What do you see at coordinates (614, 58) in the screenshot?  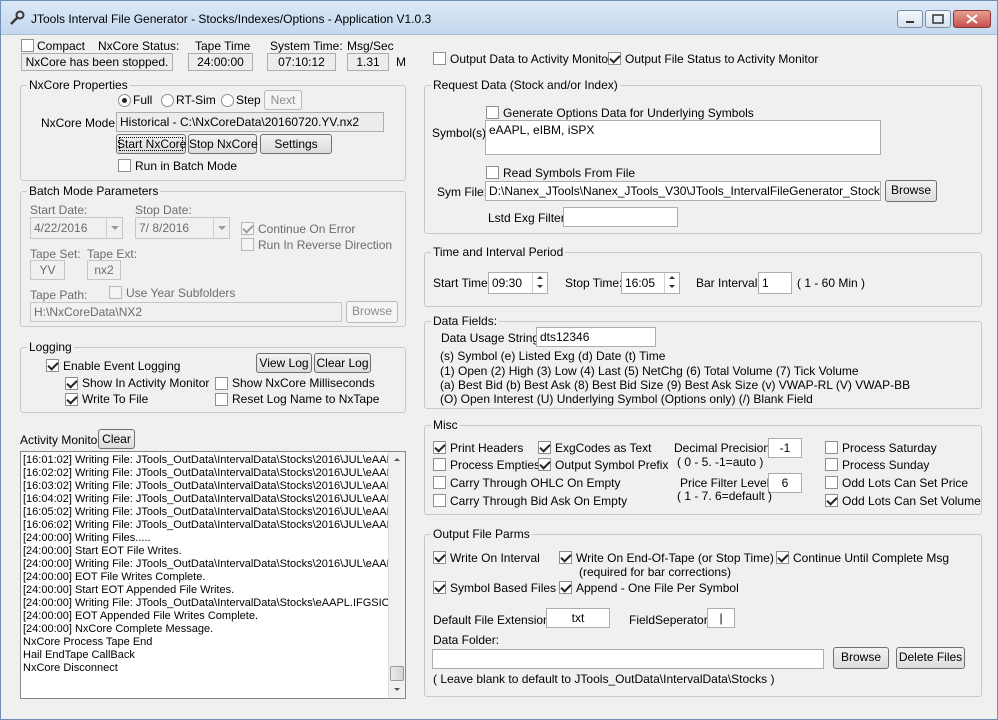 I see `output-file-status-checkbox` at bounding box center [614, 58].